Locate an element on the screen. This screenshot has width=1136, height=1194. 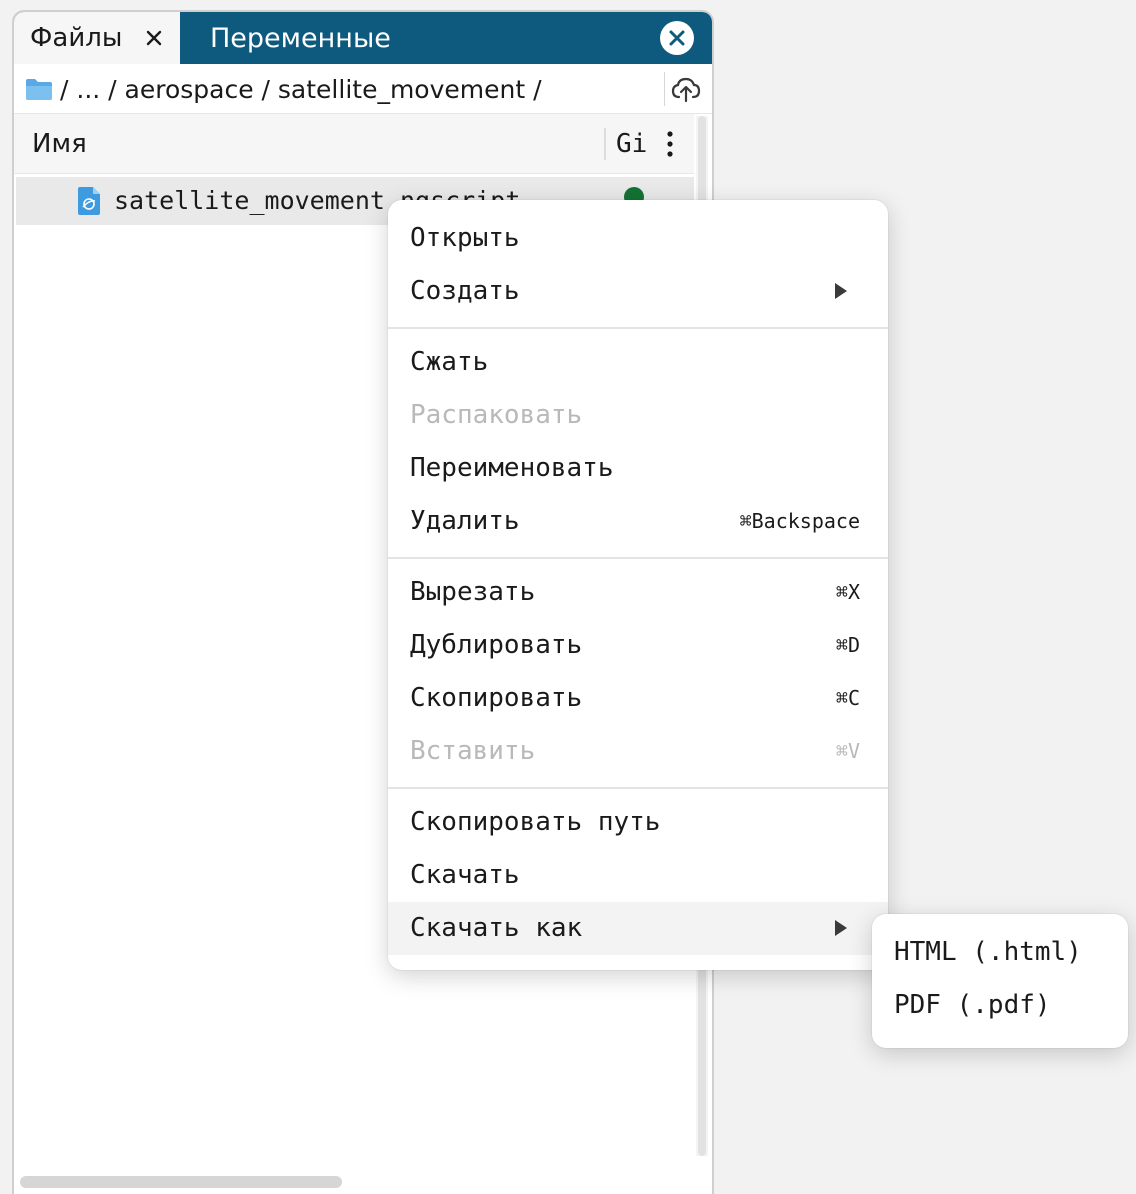
column-git: Gi is located at coordinates (631, 144).